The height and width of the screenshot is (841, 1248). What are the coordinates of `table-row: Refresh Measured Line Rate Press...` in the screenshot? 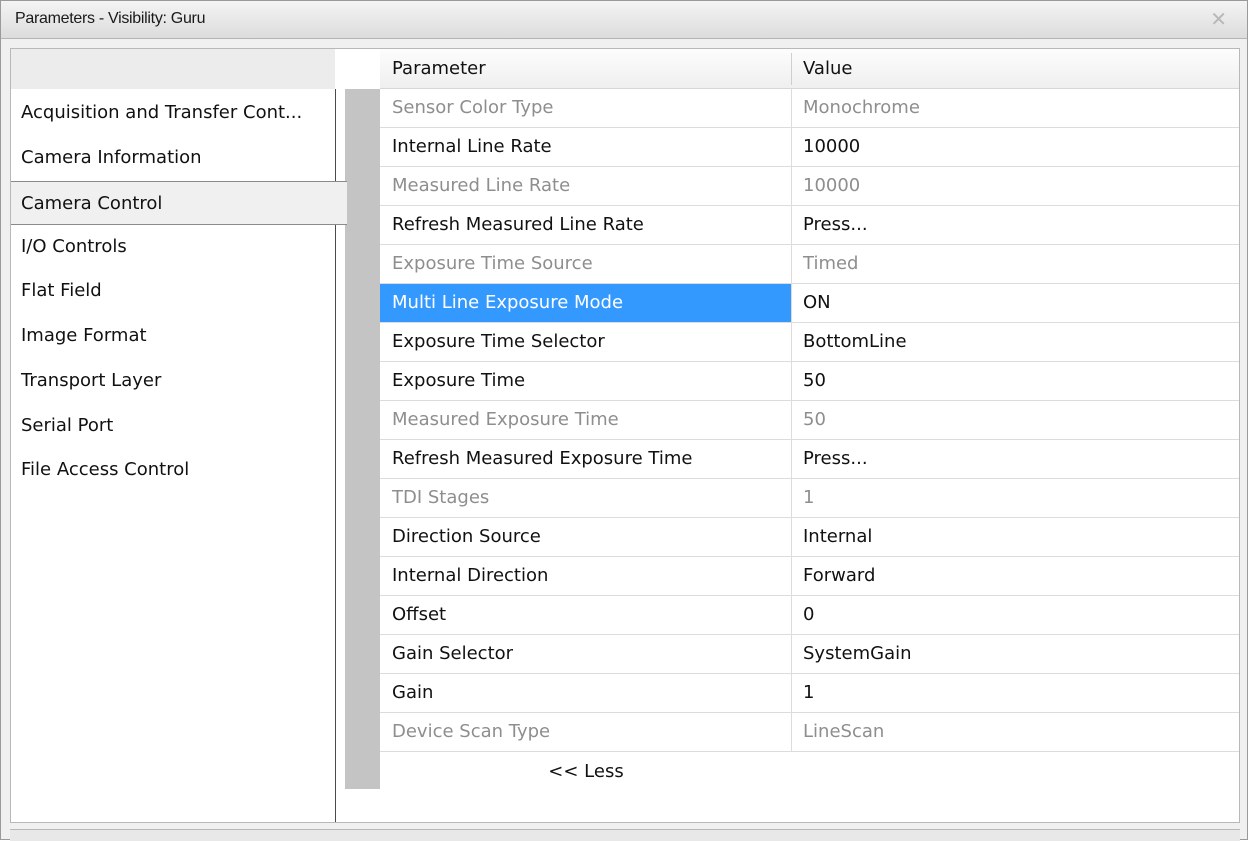 It's located at (809, 225).